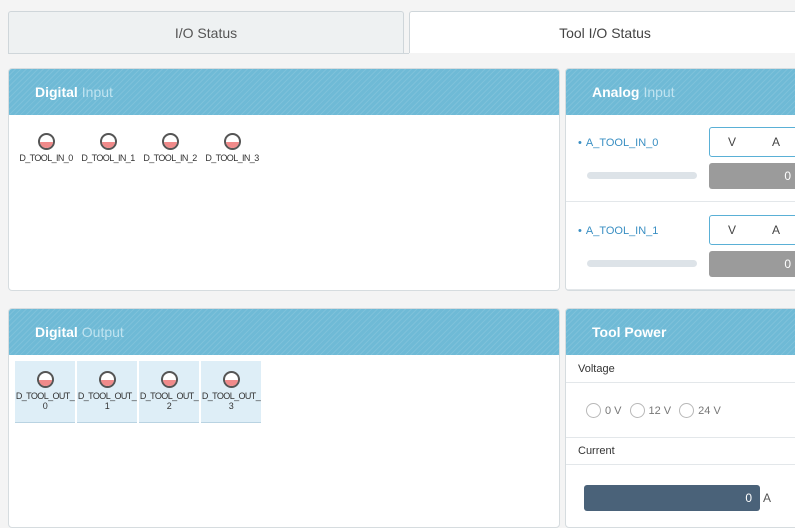 The width and height of the screenshot is (795, 528). What do you see at coordinates (680, 369) in the screenshot?
I see `voltage-label: Voltage` at bounding box center [680, 369].